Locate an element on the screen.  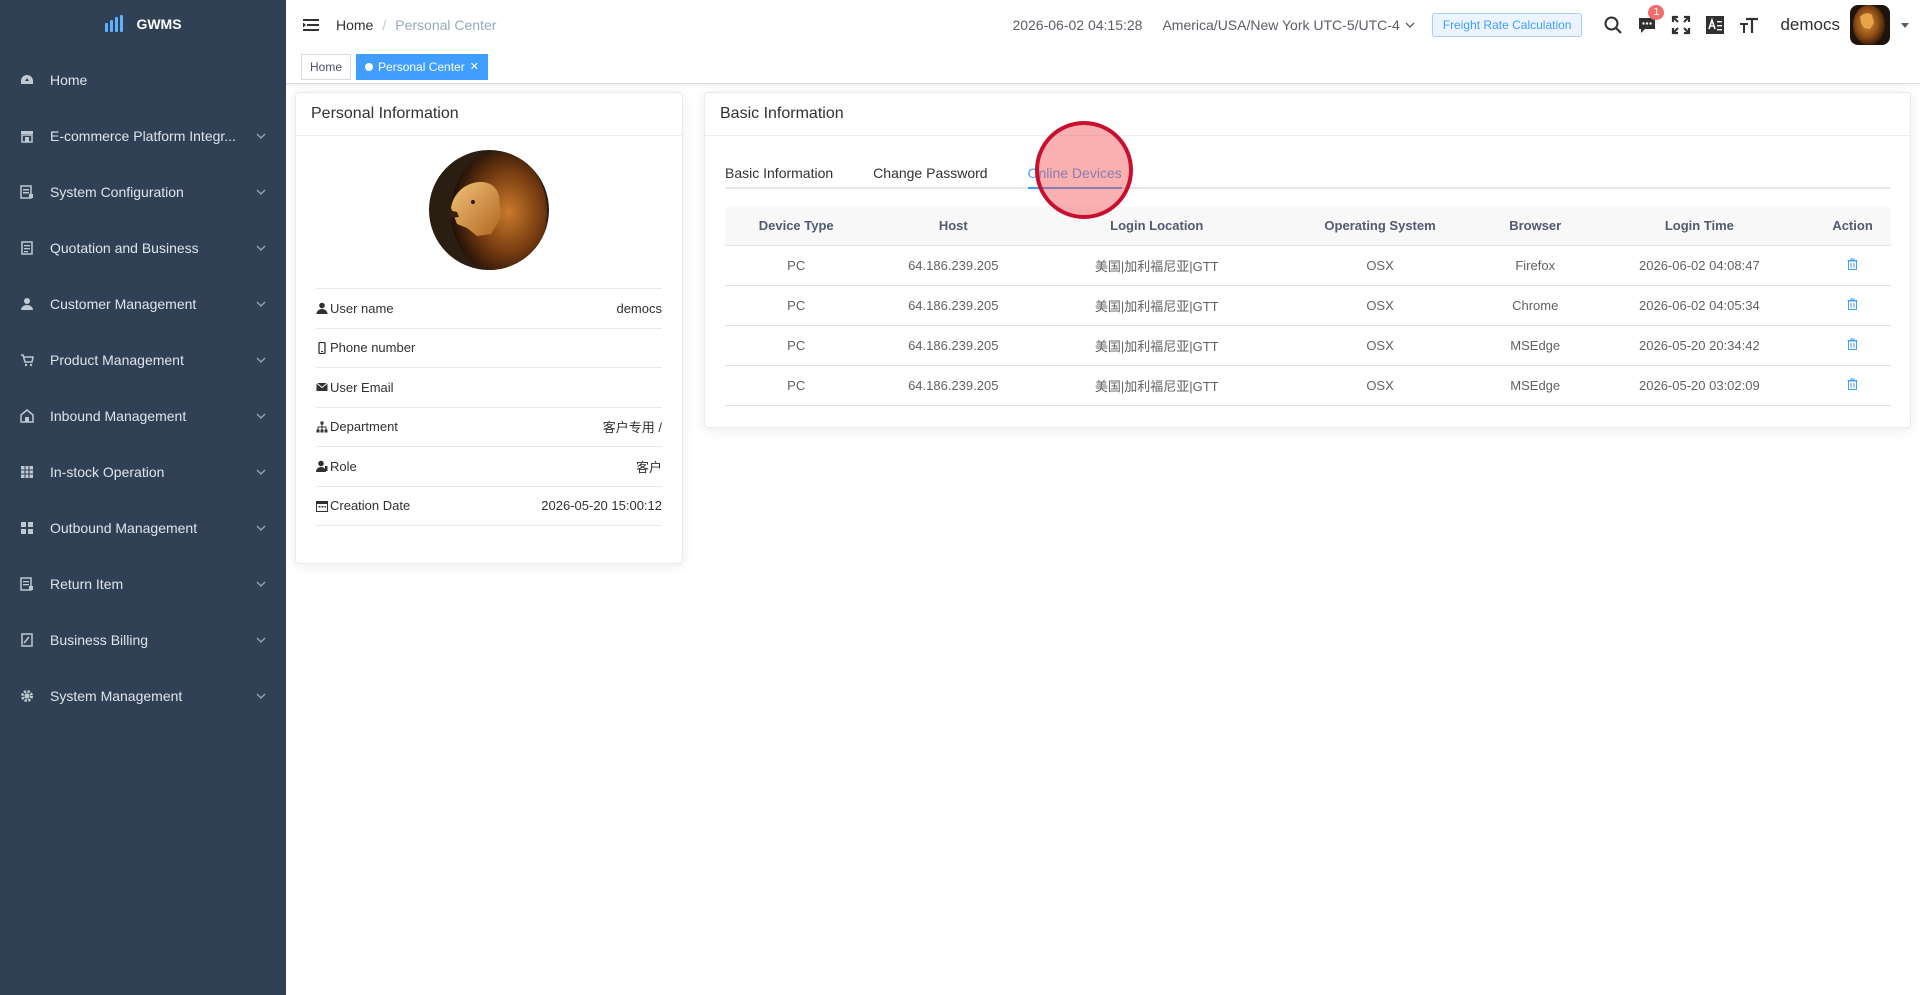
language-button is located at coordinates (1715, 25).